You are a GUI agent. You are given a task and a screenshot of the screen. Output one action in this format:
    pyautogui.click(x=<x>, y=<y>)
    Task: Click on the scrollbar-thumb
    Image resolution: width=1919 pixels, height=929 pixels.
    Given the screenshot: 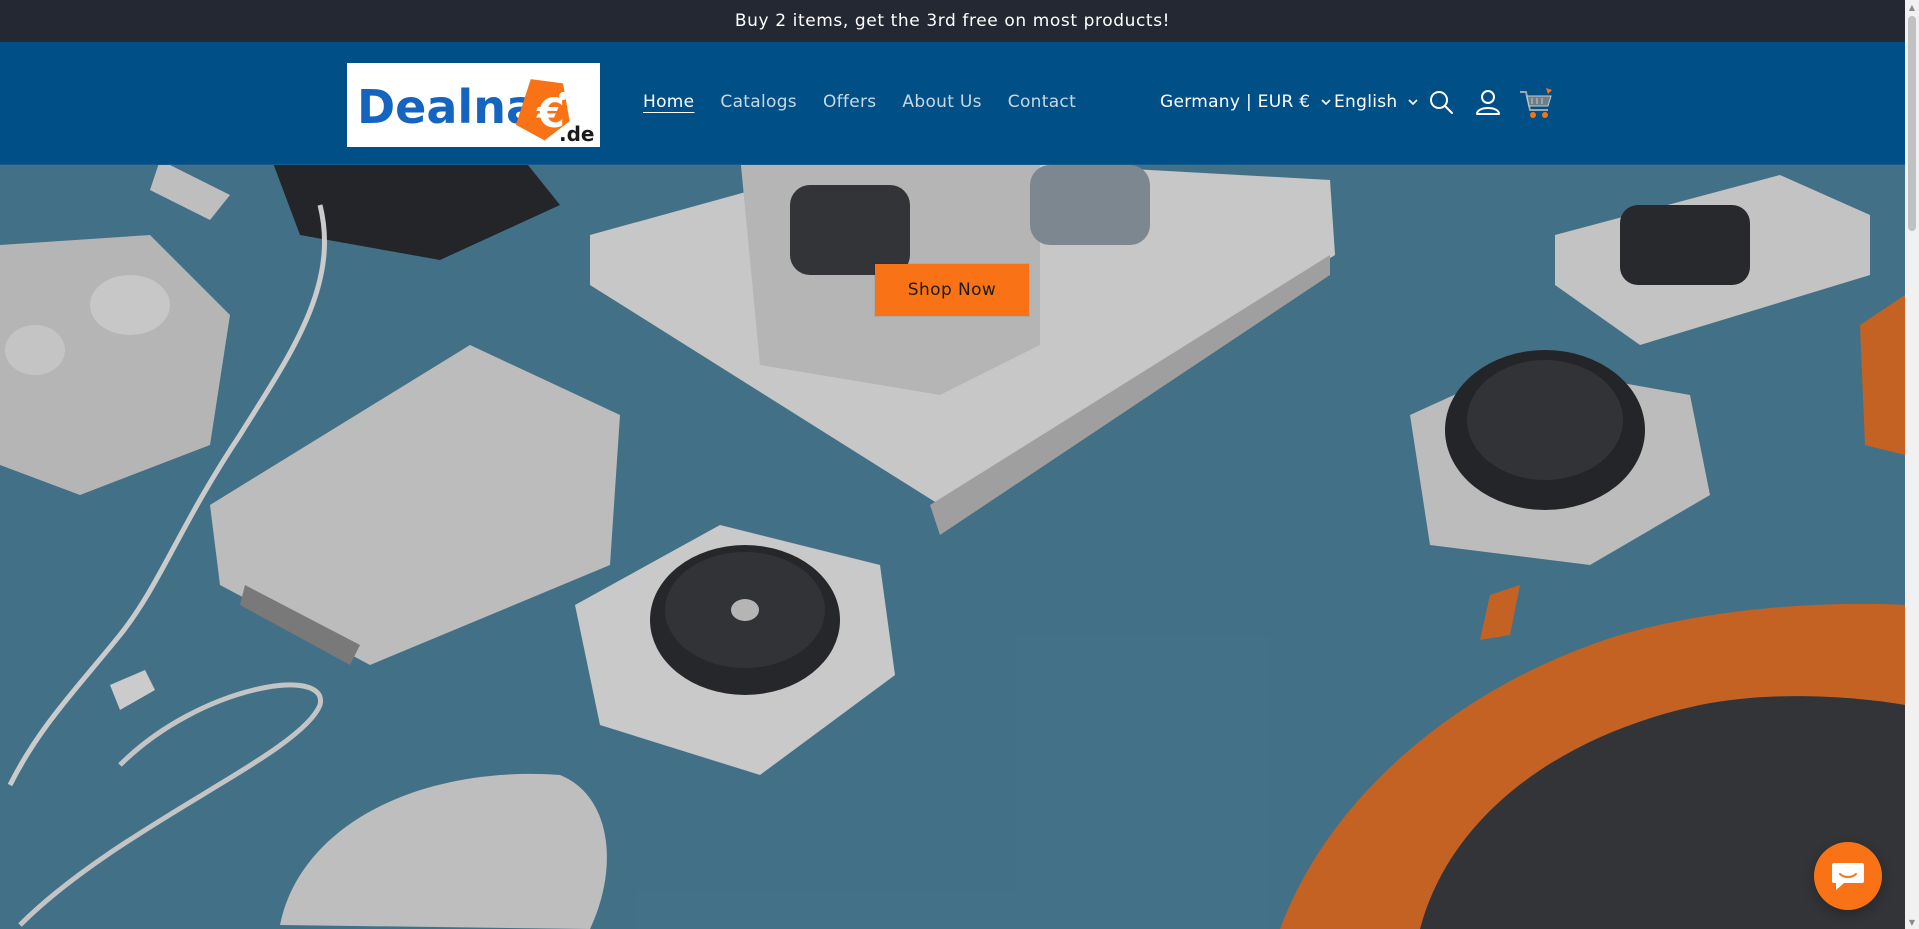 What is the action you would take?
    pyautogui.click(x=1912, y=123)
    